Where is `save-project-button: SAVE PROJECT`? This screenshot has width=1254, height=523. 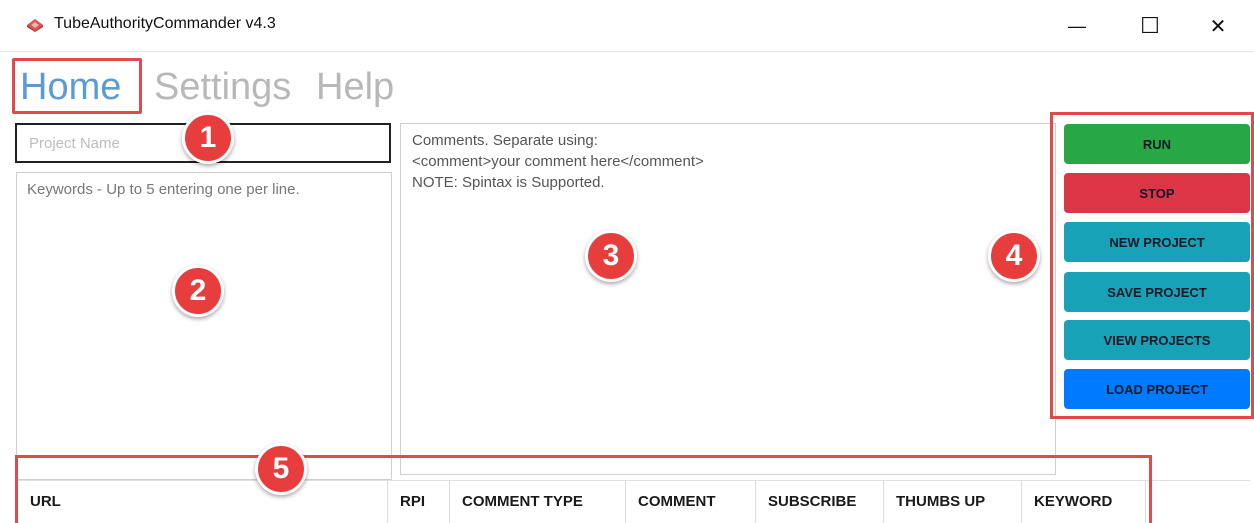 save-project-button: SAVE PROJECT is located at coordinates (1157, 292).